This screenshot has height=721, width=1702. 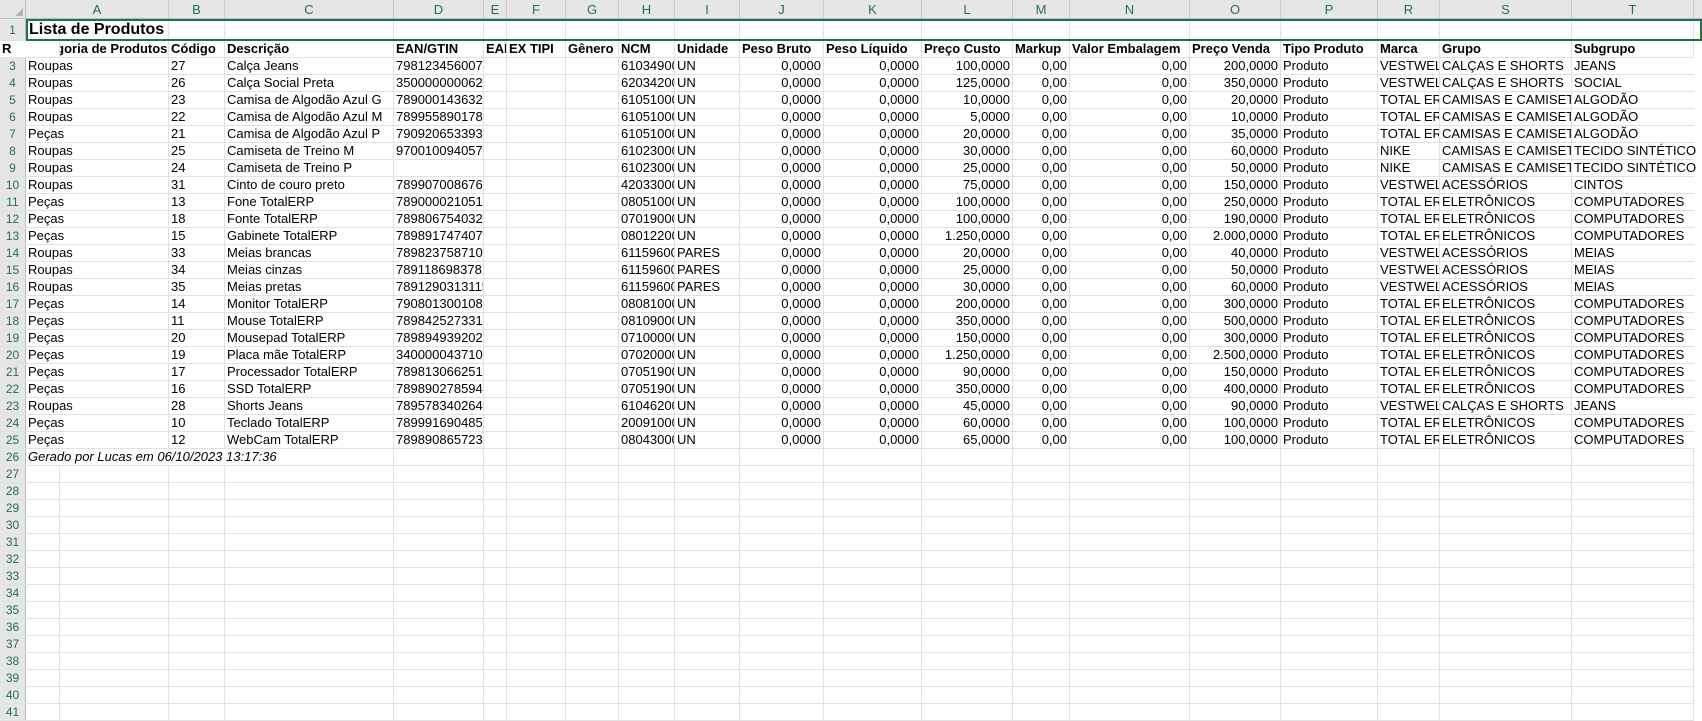 I want to click on table-cell: 7891290313115, so click(x=439, y=287).